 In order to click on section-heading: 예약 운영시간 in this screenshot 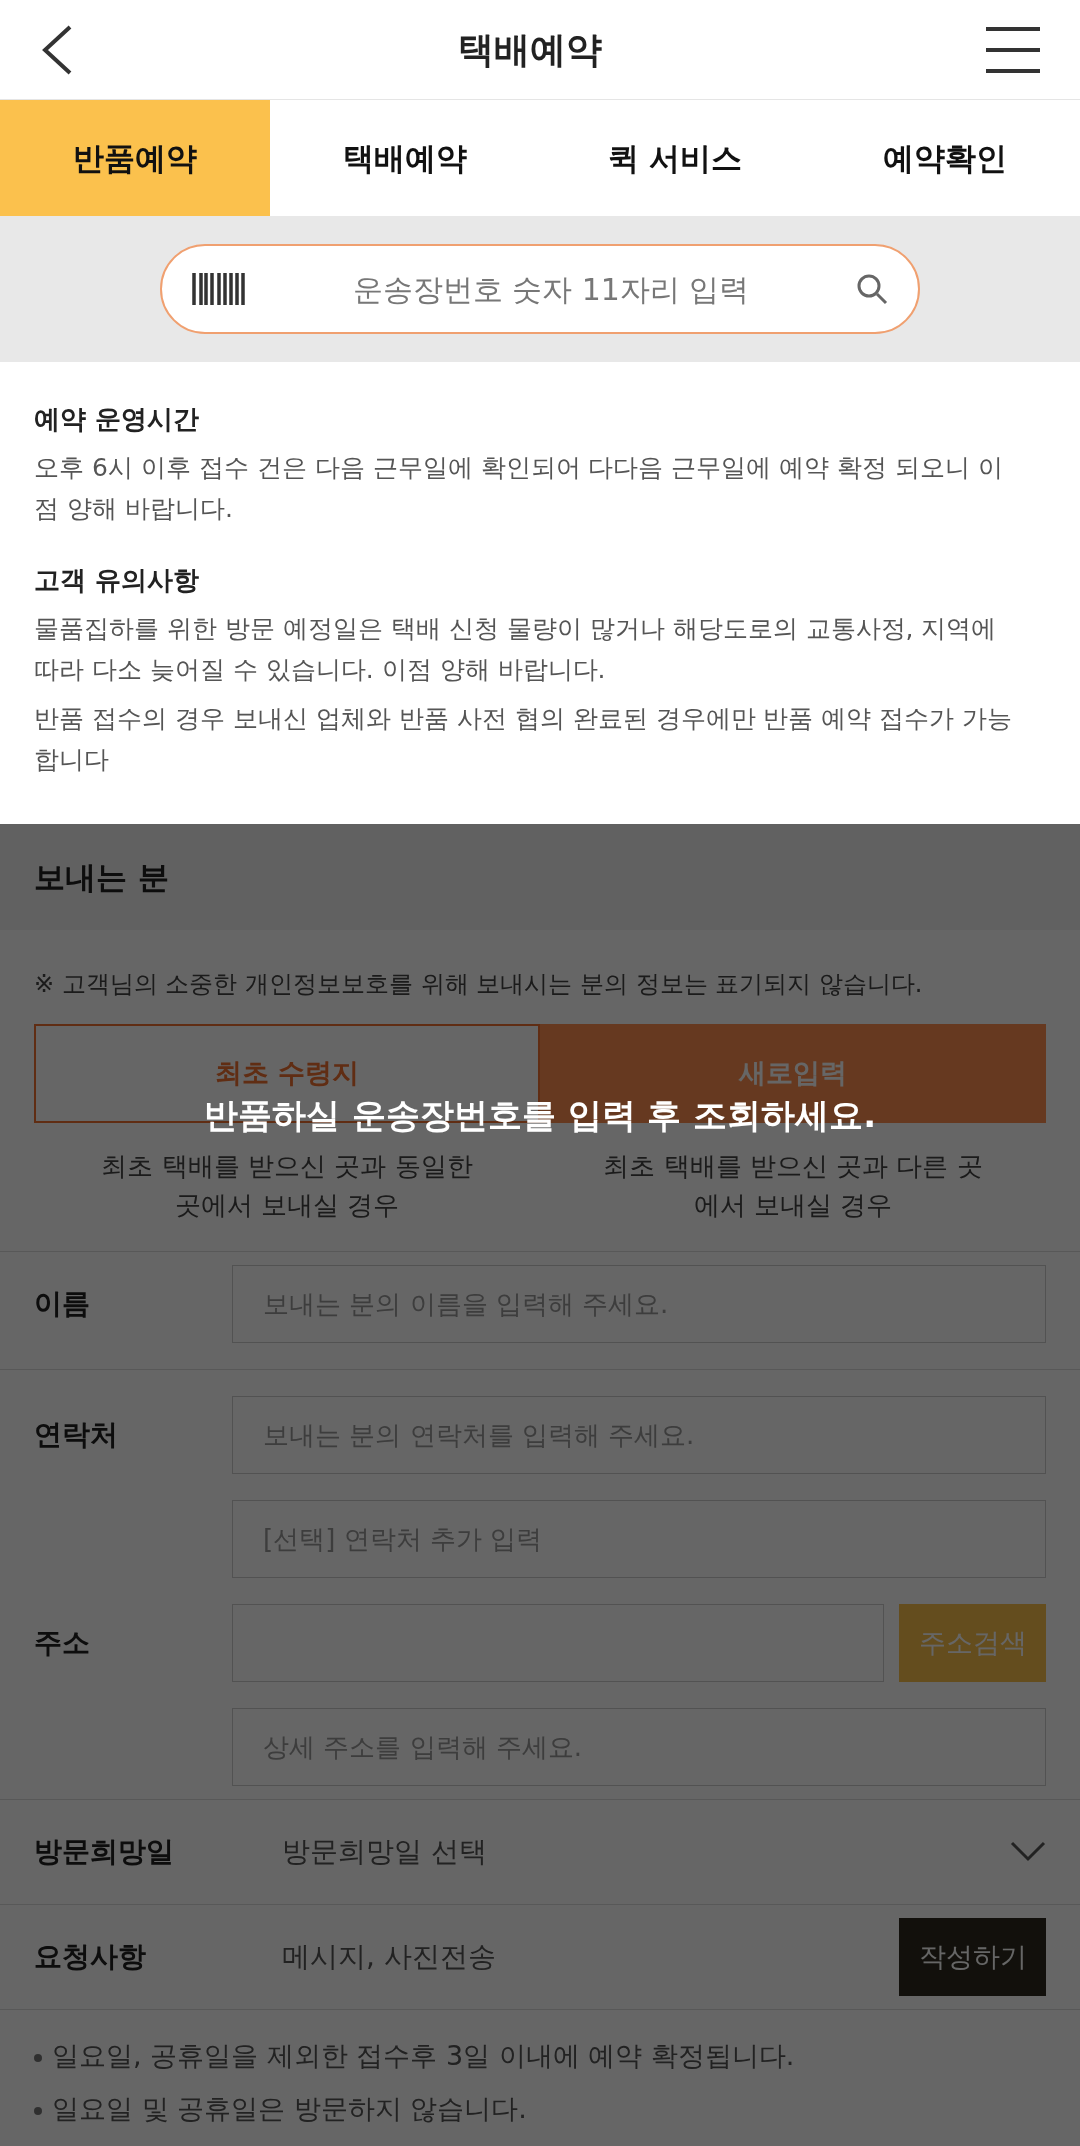, I will do `click(117, 419)`.